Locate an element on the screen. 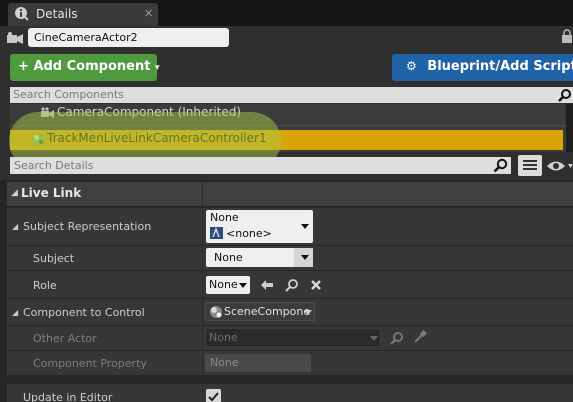 This screenshot has width=573, height=402. tab-details: Details ✕ is located at coordinates (83, 14).